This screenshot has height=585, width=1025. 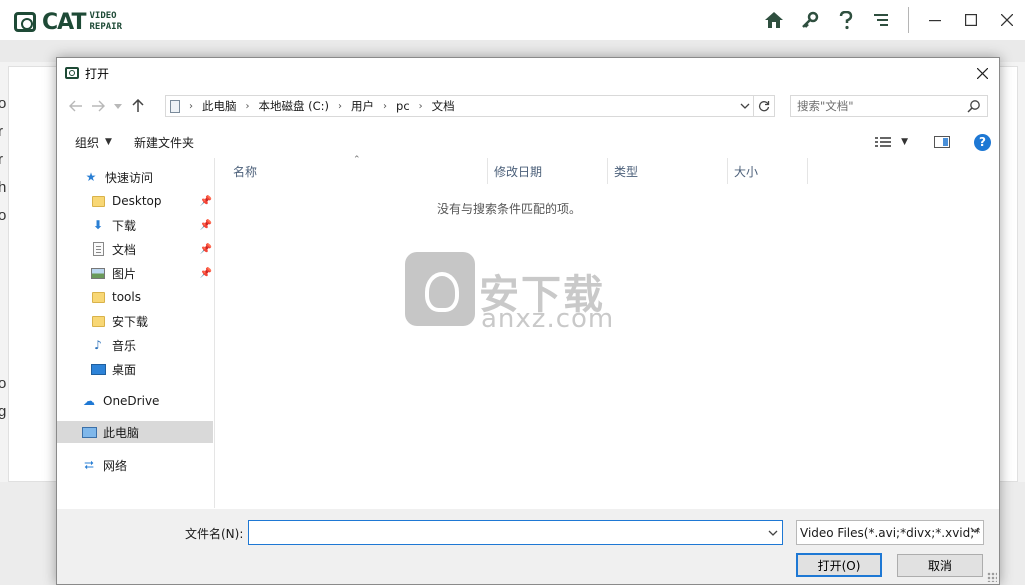 What do you see at coordinates (175, 106) in the screenshot?
I see `location-icon` at bounding box center [175, 106].